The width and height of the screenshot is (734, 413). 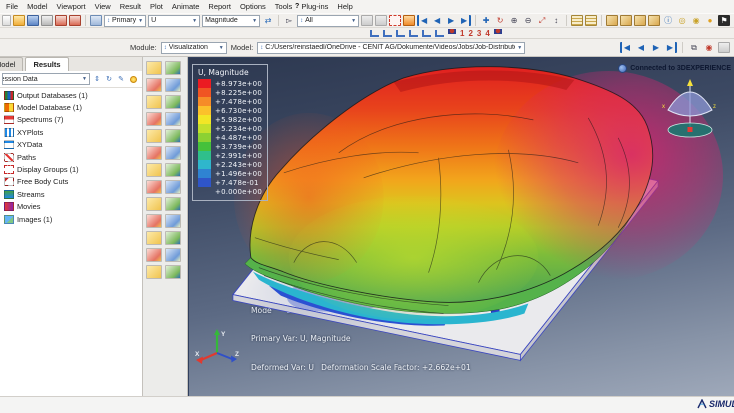 What do you see at coordinates (641, 47) in the screenshot?
I see `anim-prev-icon: ◀` at bounding box center [641, 47].